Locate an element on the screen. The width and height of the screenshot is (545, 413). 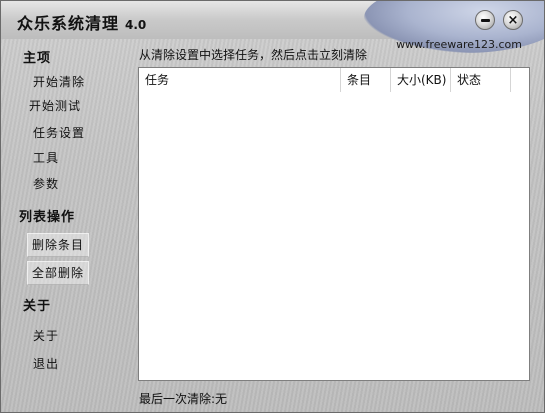
close-button: × is located at coordinates (513, 20).